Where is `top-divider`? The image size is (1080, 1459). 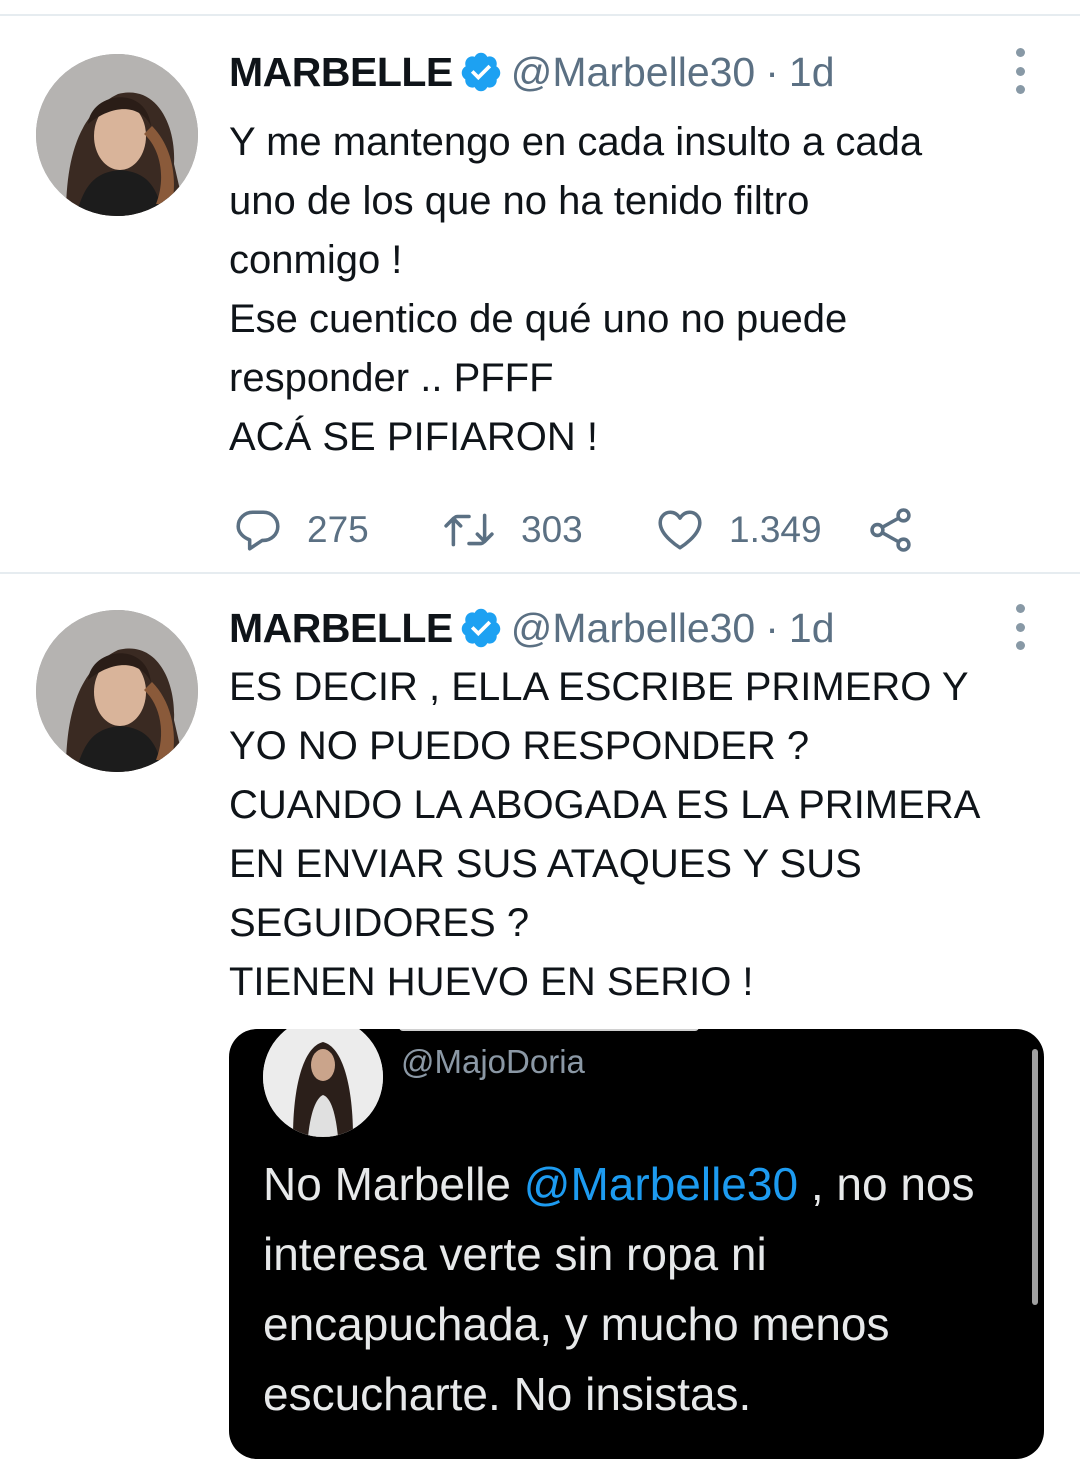
top-divider is located at coordinates (540, 15).